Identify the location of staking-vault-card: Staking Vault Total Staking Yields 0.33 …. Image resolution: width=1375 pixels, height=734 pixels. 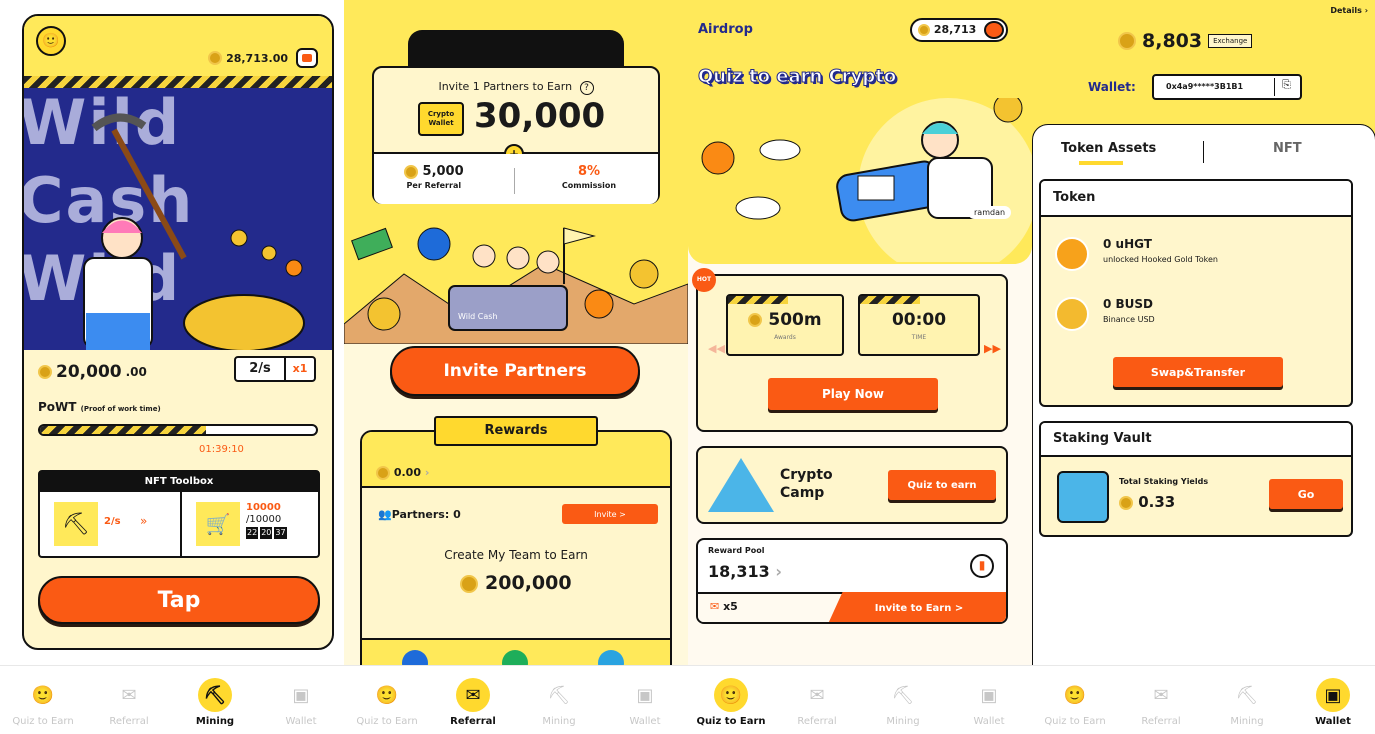
(1196, 479).